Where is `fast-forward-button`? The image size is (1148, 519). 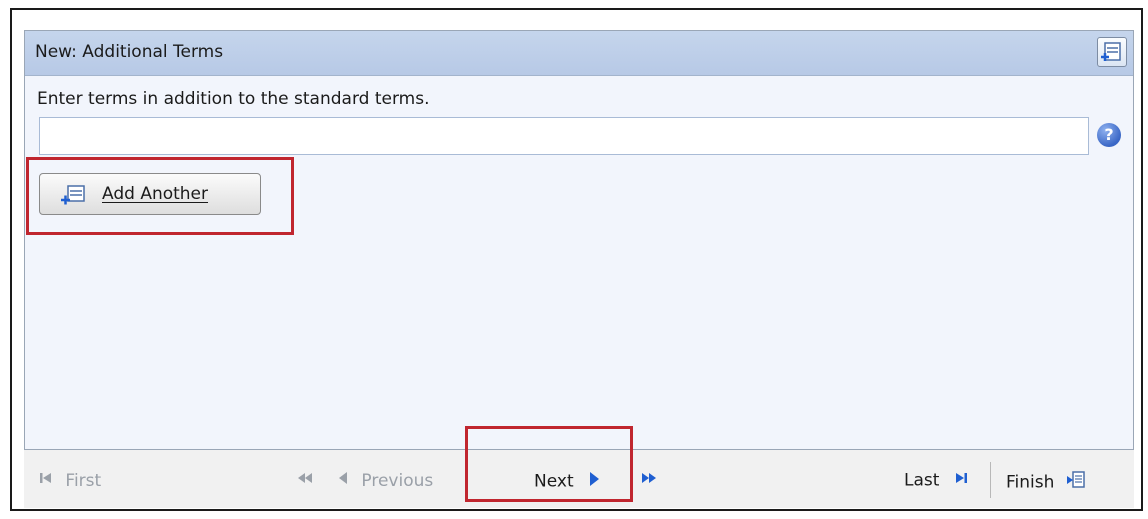 fast-forward-button is located at coordinates (649, 480).